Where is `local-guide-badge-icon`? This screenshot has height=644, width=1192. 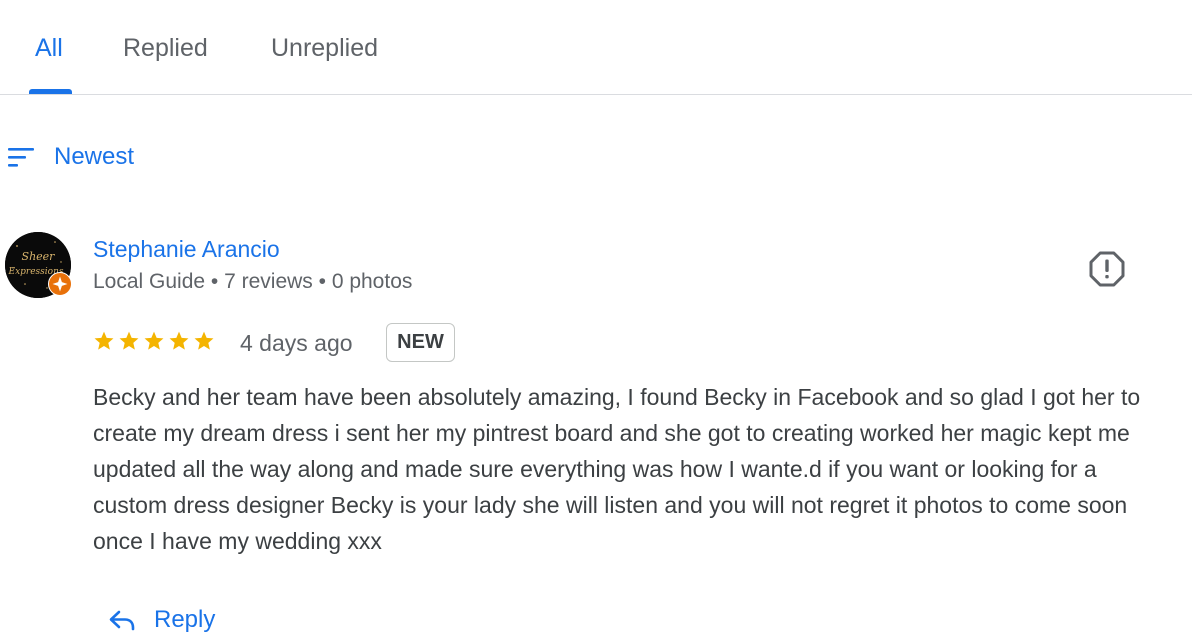 local-guide-badge-icon is located at coordinates (60, 284).